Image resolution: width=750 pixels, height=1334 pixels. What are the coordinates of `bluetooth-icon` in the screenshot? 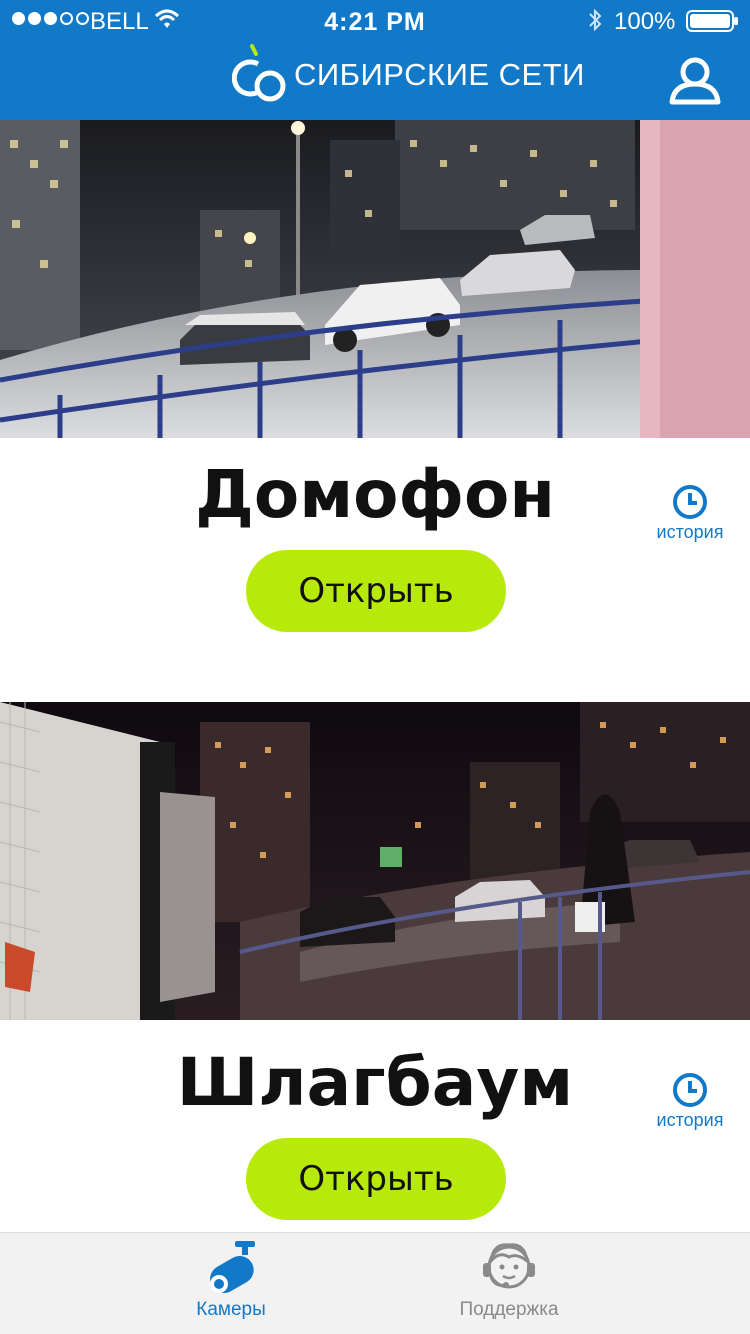 It's located at (595, 20).